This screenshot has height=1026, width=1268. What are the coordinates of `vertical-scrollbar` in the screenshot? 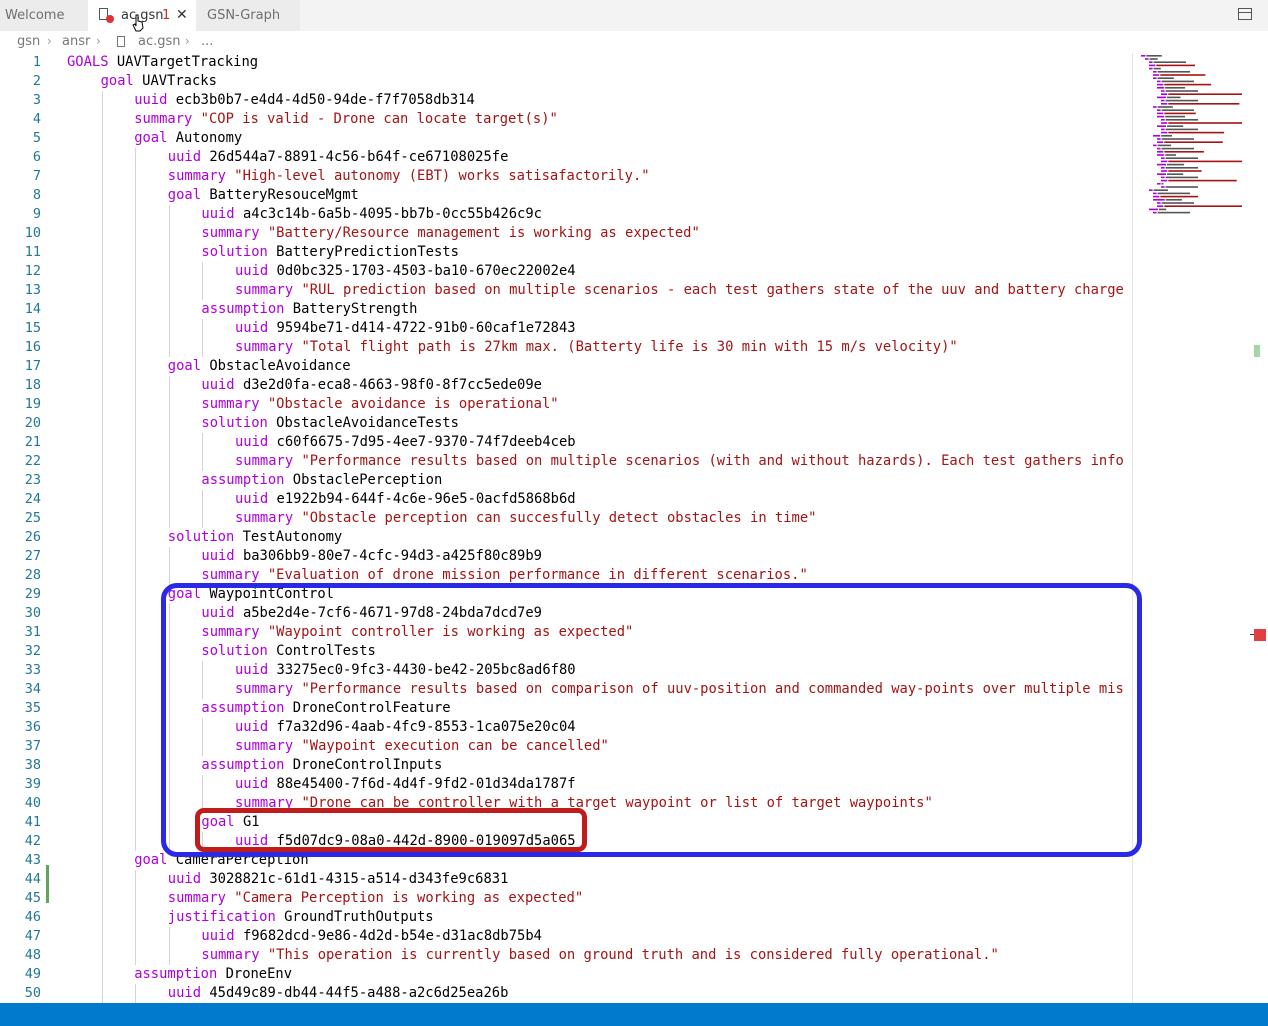 It's located at (1259, 528).